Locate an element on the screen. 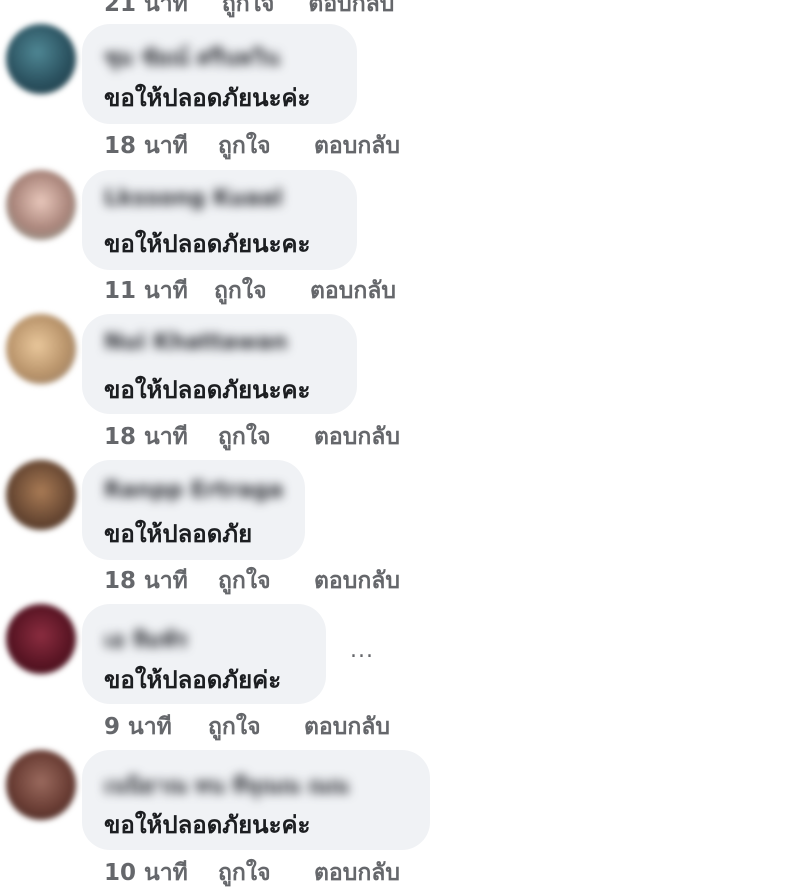 The width and height of the screenshot is (800, 891). comment-time: 11 นาที is located at coordinates (146, 291).